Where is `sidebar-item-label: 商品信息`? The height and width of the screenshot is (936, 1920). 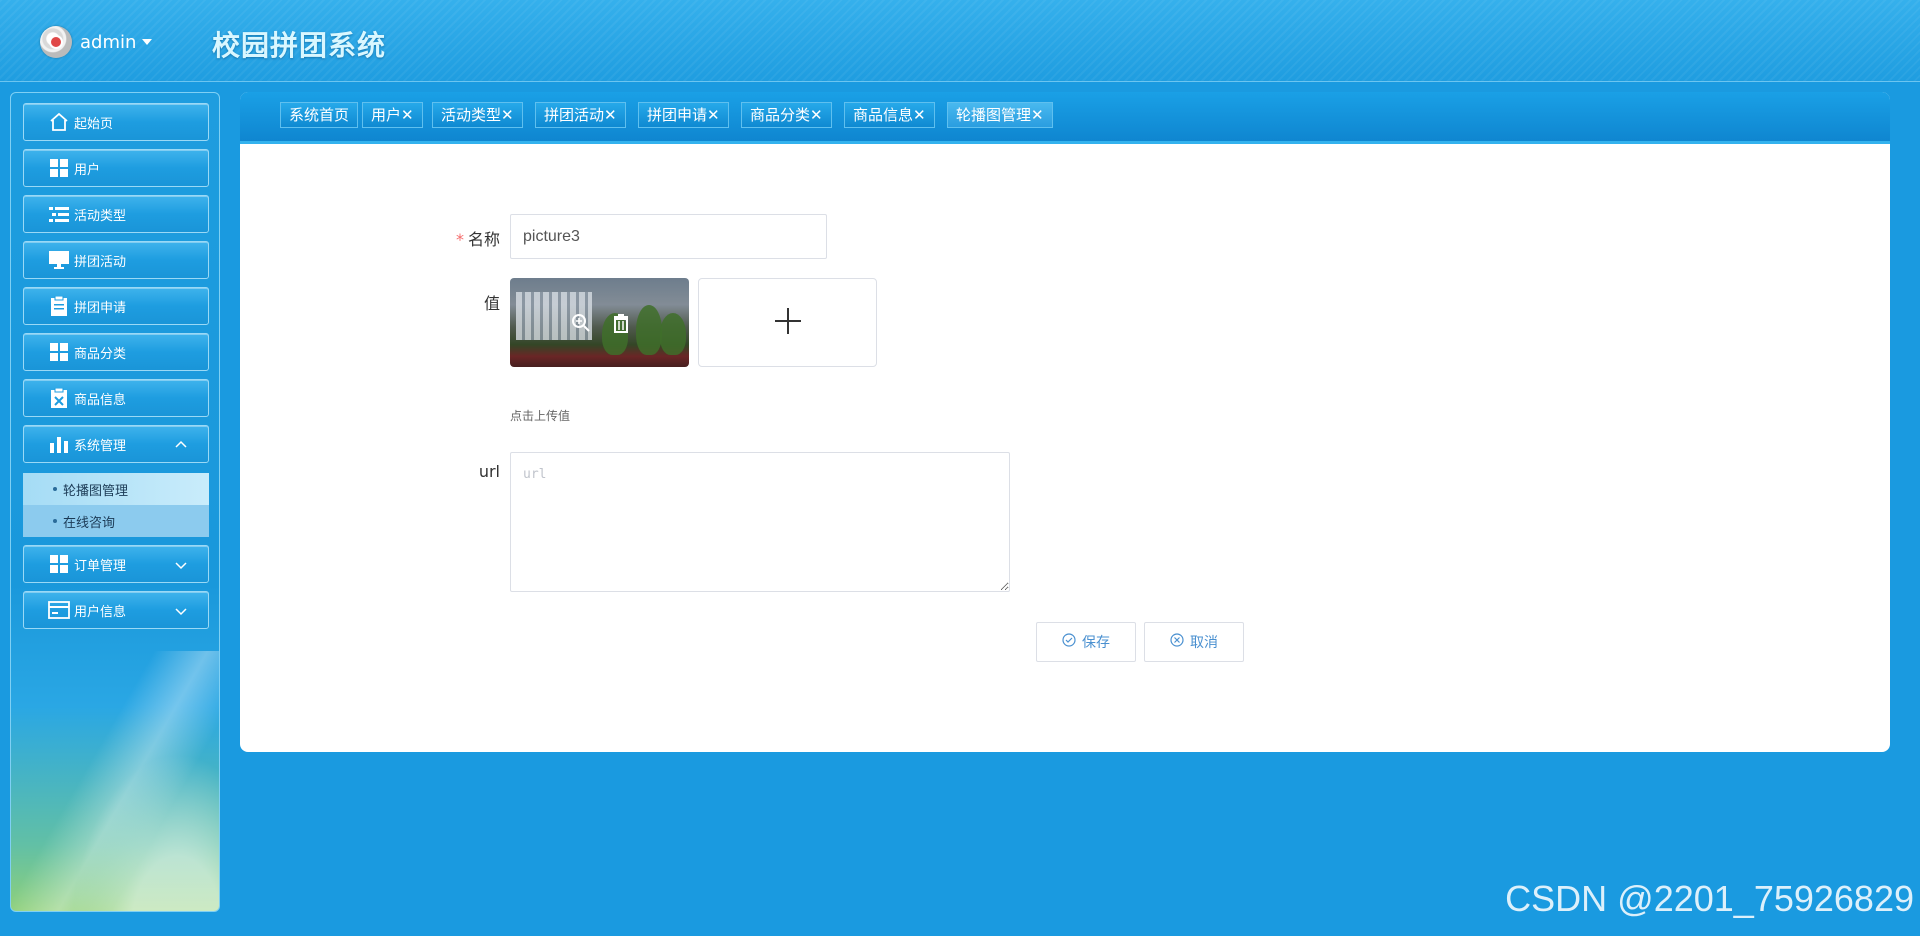 sidebar-item-label: 商品信息 is located at coordinates (100, 400).